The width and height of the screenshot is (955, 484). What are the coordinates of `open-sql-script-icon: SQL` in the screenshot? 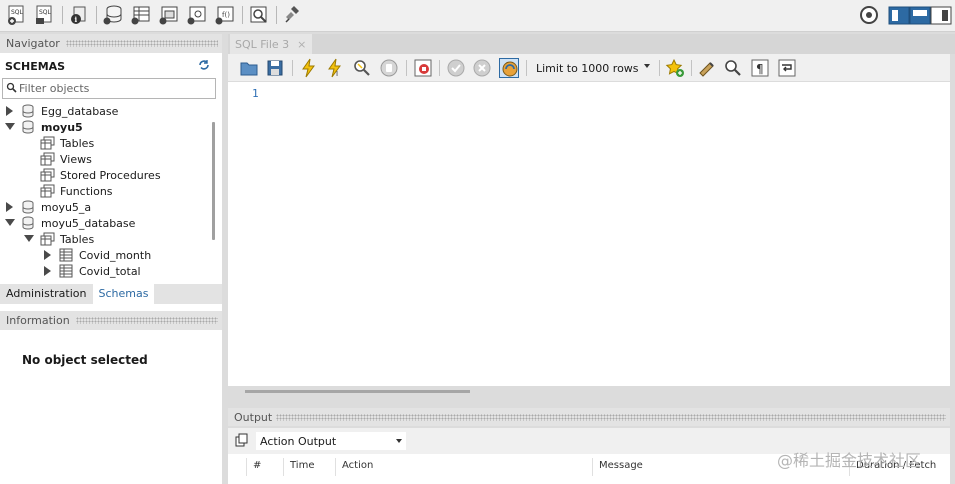 It's located at (45, 15).